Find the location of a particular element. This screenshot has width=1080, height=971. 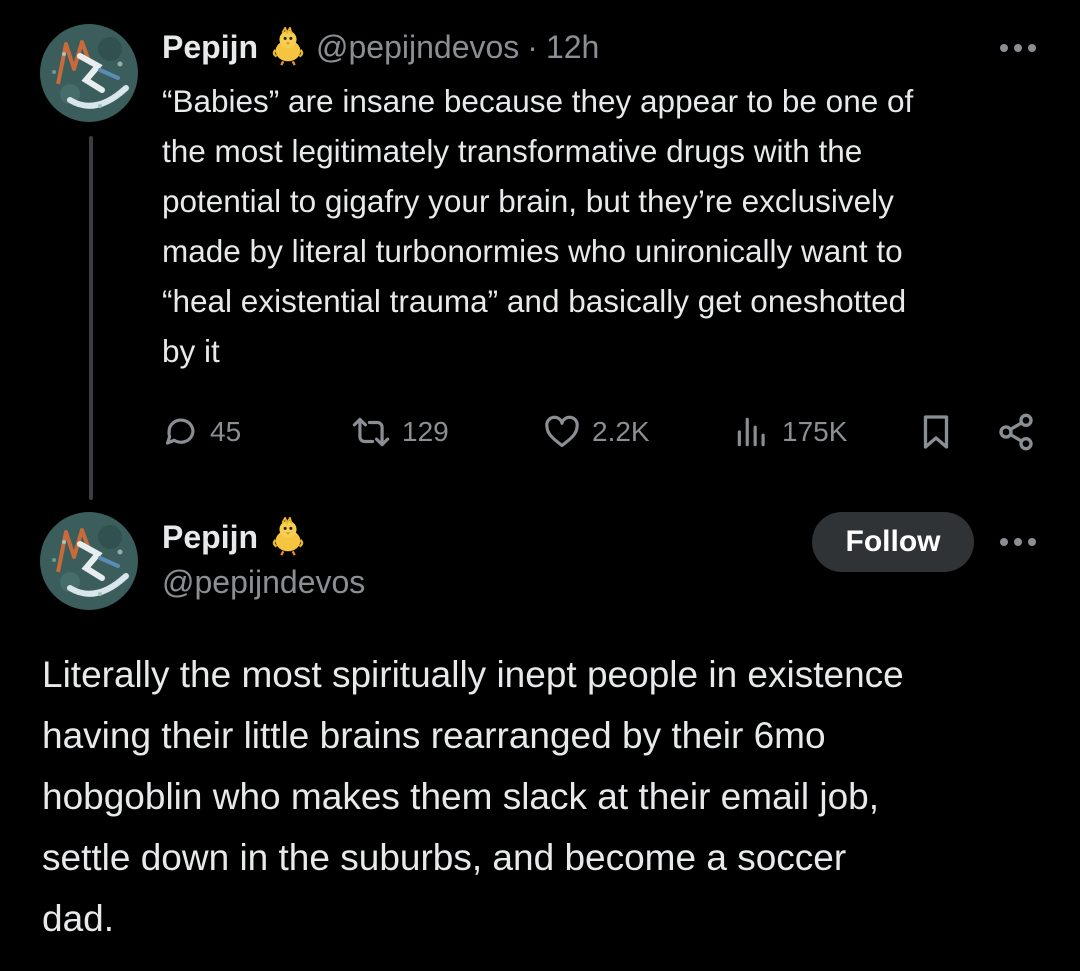

bookmark-button is located at coordinates (941, 432).